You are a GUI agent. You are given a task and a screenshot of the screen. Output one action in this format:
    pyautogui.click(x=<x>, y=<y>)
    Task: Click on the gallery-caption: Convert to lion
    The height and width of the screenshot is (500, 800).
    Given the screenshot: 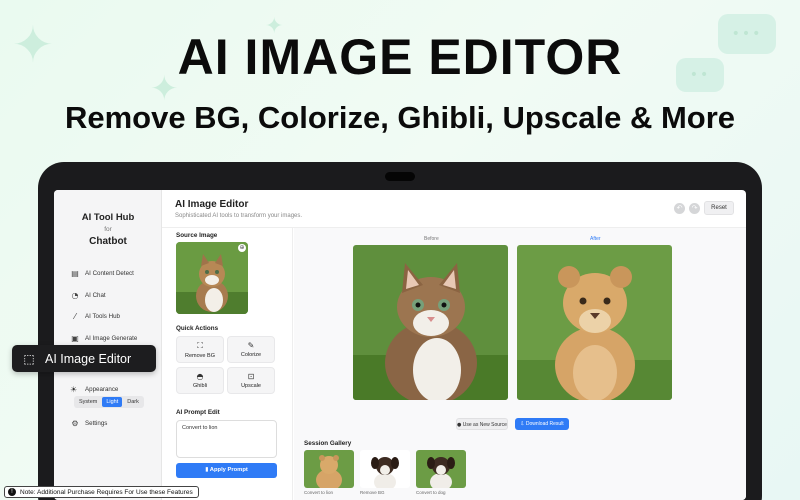 What is the action you would take?
    pyautogui.click(x=319, y=492)
    